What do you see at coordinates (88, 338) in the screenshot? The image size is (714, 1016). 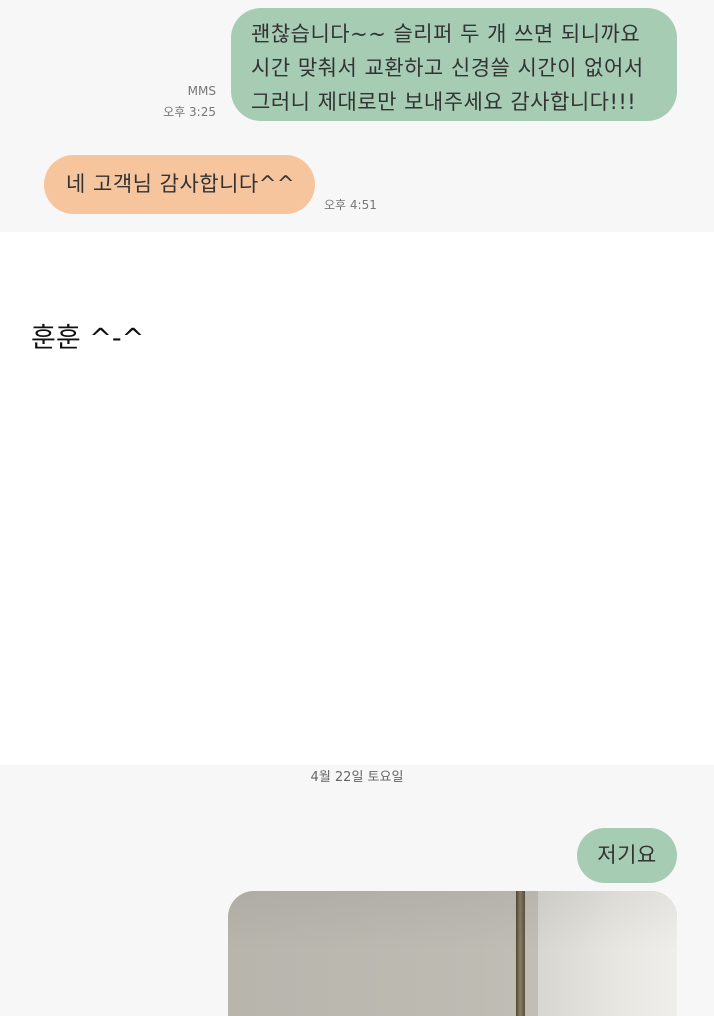 I see `post-caption: 훈훈 ^-^` at bounding box center [88, 338].